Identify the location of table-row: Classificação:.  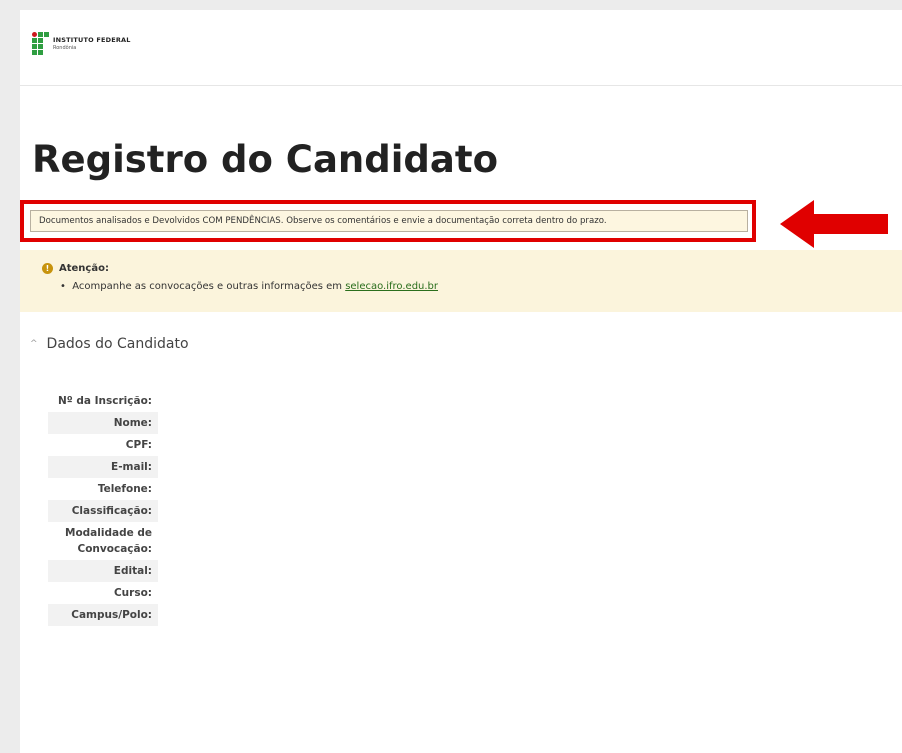
(103, 511).